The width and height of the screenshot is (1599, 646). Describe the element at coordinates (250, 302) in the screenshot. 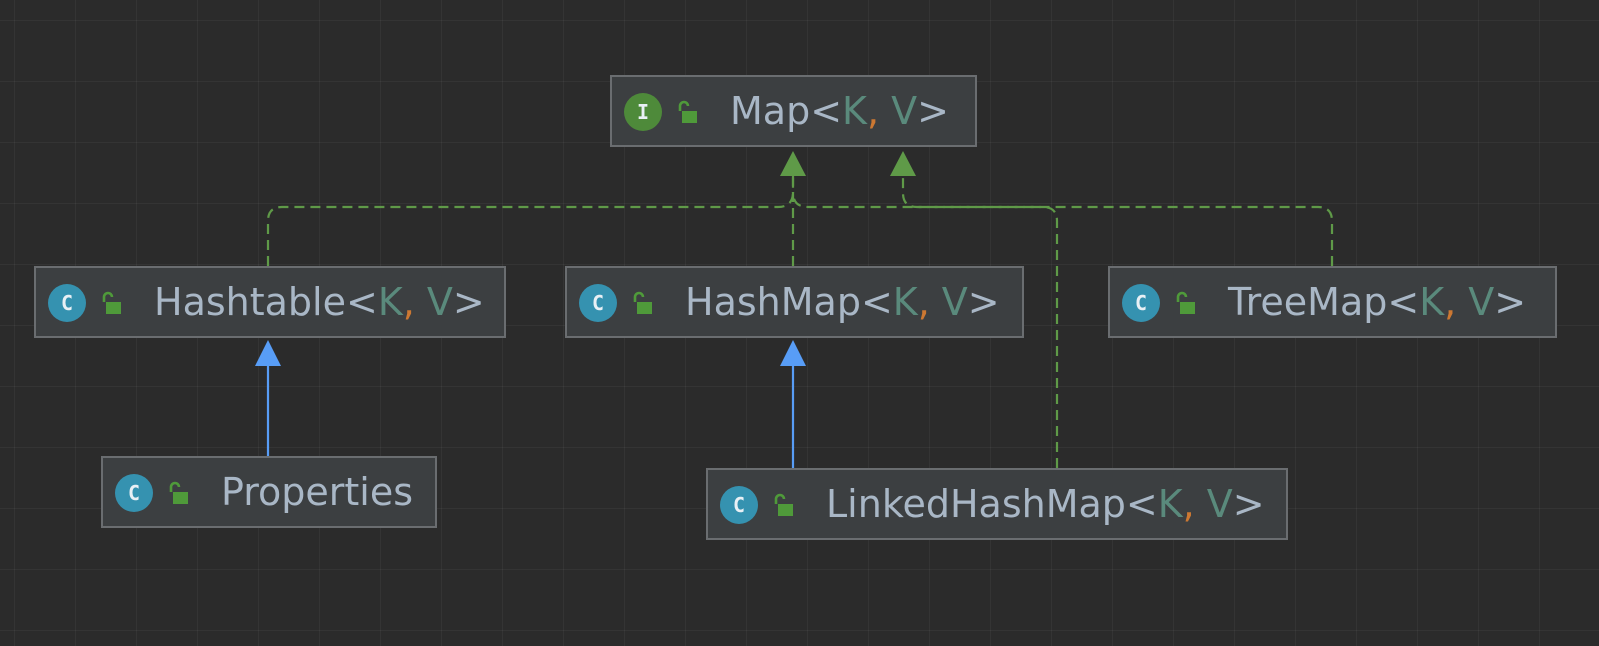

I see `class-name: Hashtable` at that location.